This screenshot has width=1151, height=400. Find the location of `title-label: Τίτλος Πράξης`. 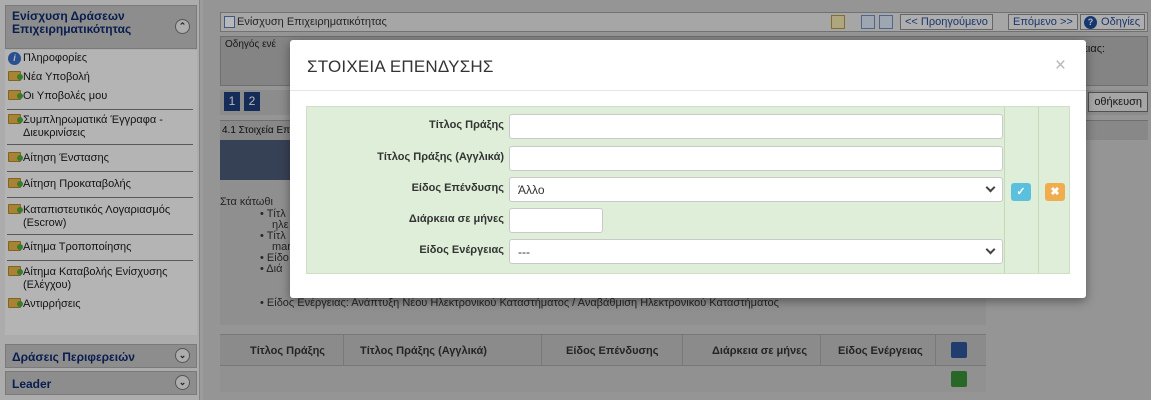

title-label: Τίτλος Πράξης is located at coordinates (466, 125).